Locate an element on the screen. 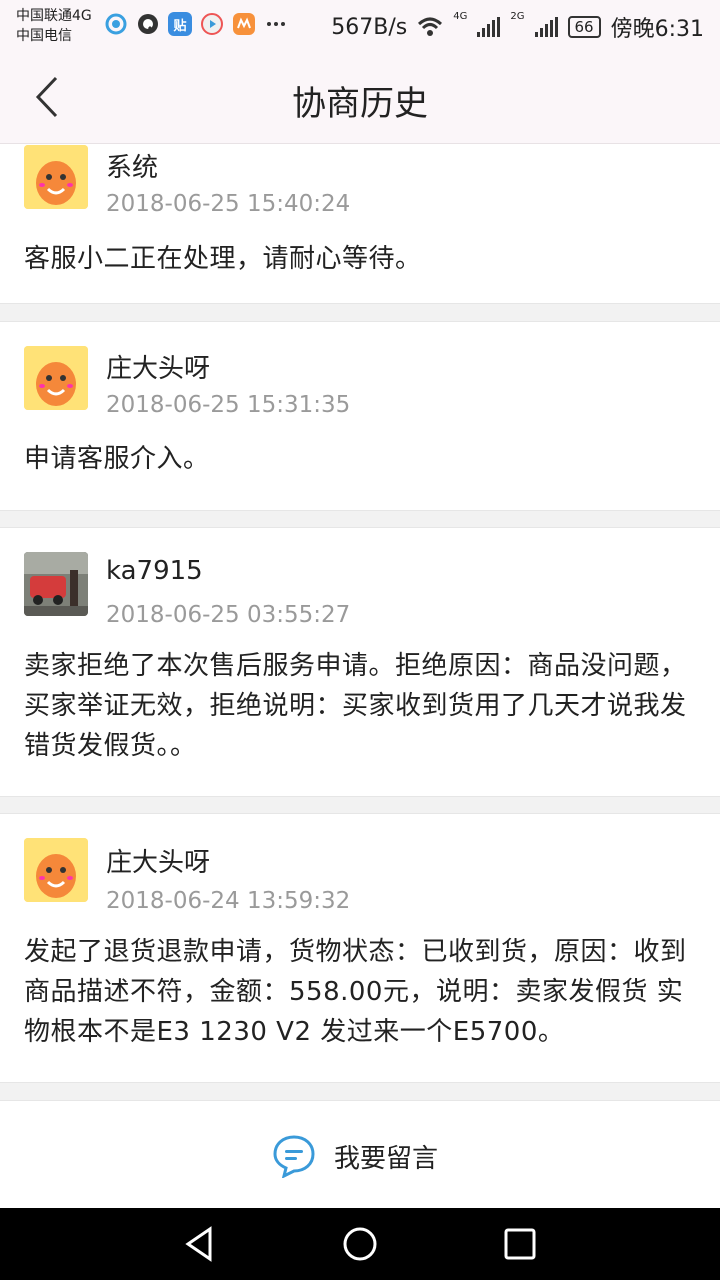  system-recents-button is located at coordinates (520, 1244).